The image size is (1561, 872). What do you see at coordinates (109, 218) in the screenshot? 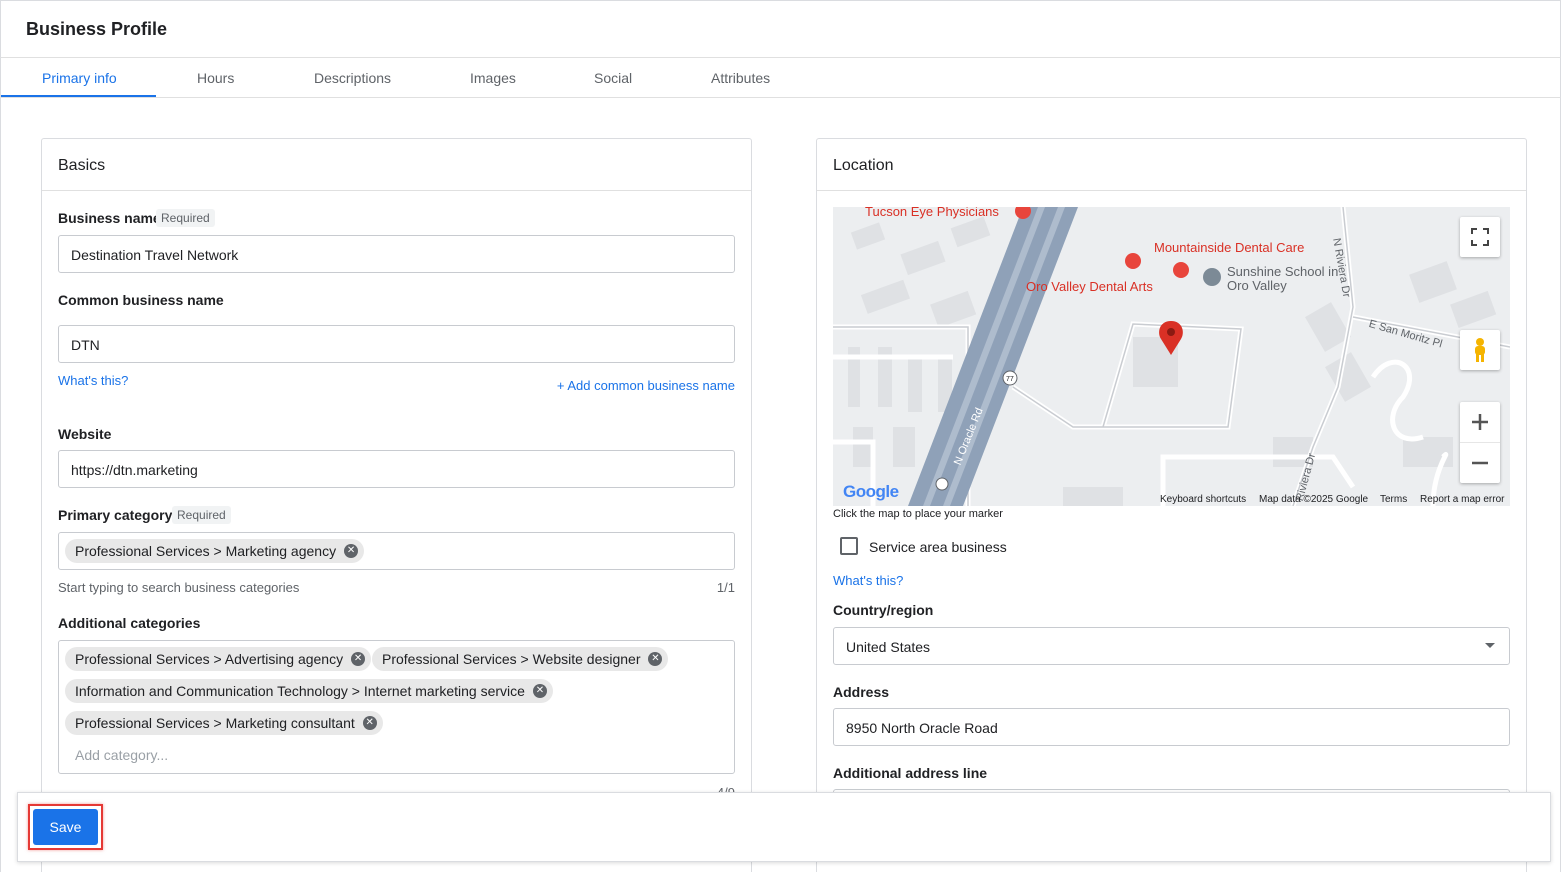
I see `business-name-label: Business name` at bounding box center [109, 218].